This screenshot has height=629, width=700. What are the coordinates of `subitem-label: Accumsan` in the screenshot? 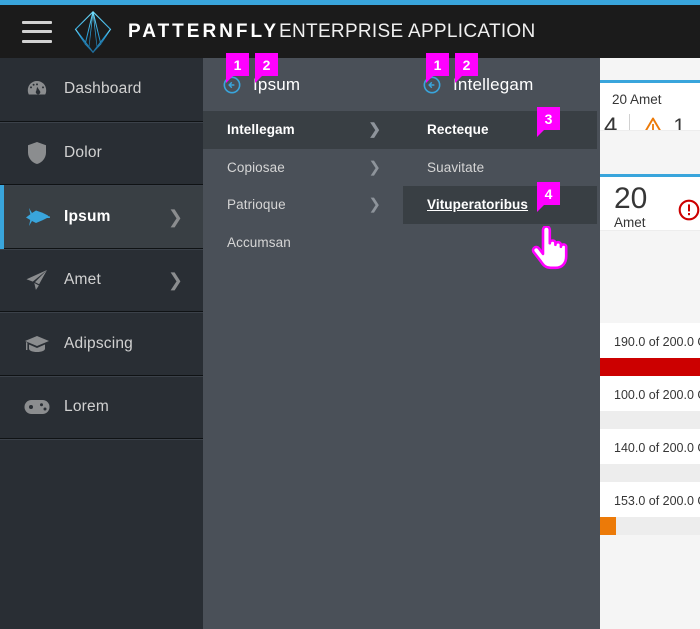 It's located at (259, 242).